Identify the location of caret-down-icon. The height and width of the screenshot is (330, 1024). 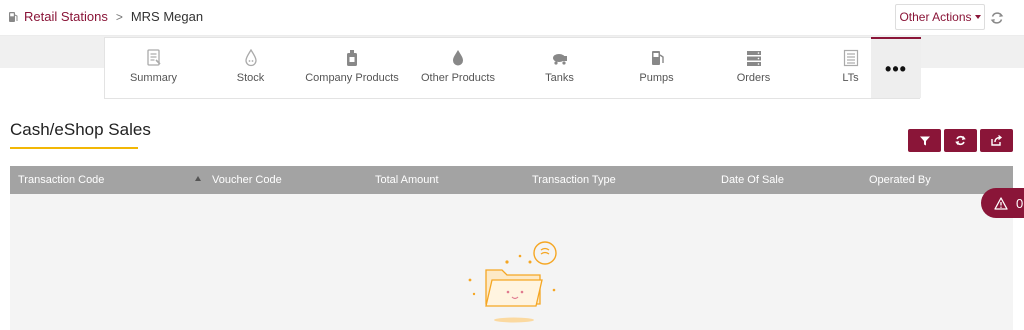
(977, 17).